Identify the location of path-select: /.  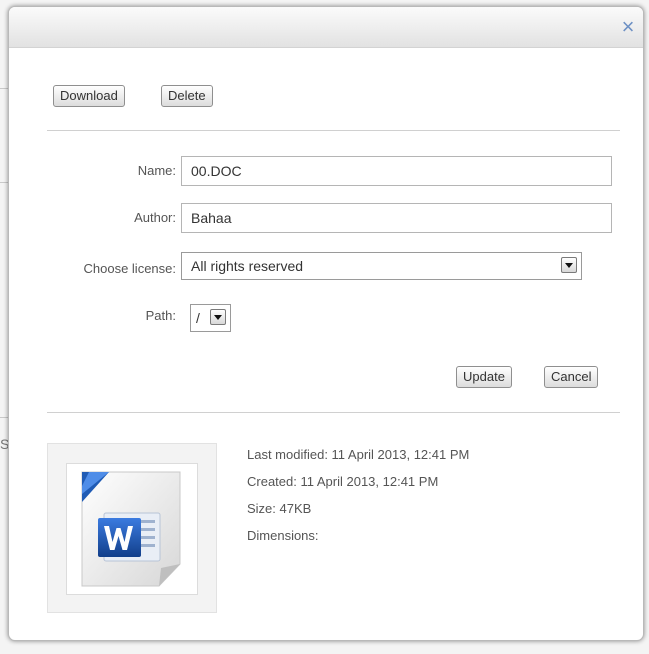
(210, 318).